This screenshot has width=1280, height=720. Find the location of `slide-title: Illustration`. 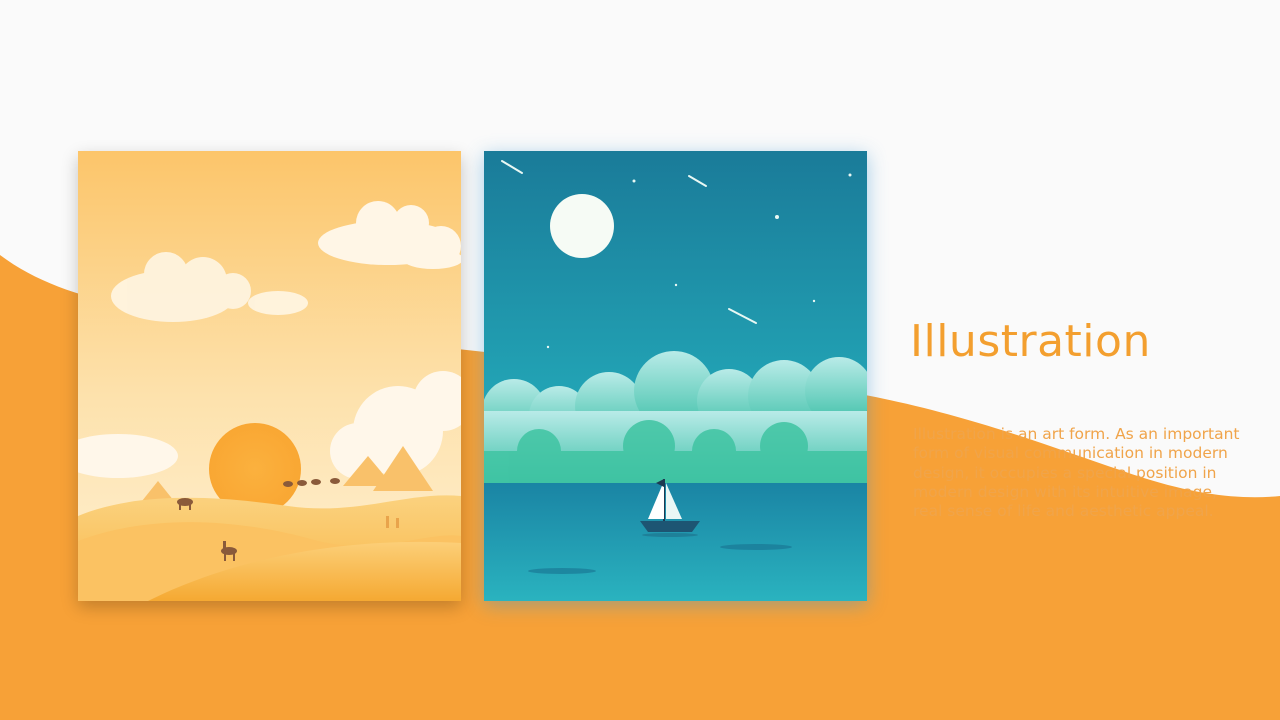

slide-title: Illustration is located at coordinates (1030, 341).